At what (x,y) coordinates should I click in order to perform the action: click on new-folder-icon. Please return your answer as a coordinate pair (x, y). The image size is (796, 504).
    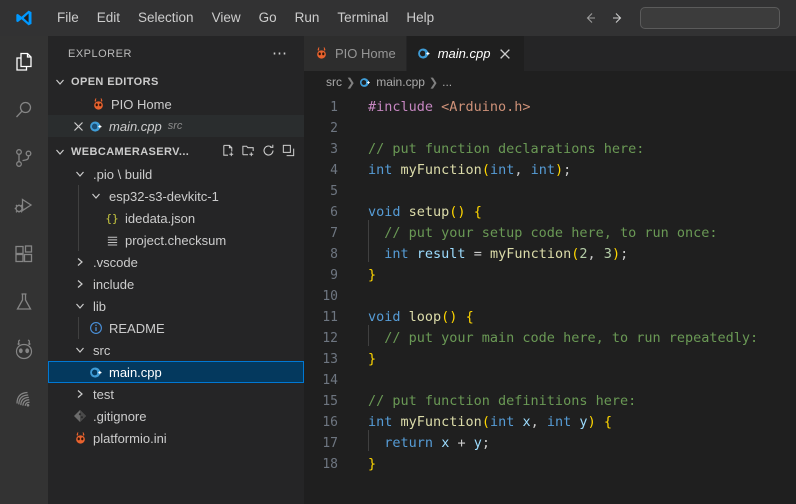
    Looking at the image, I should click on (248, 152).